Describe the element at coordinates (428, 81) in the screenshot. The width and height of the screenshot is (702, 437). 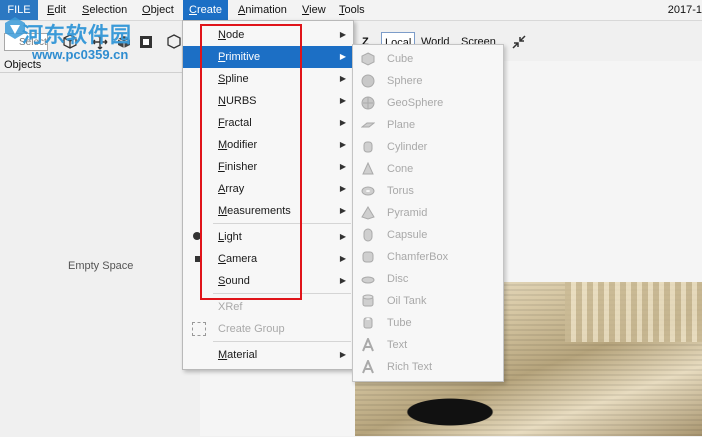
I see `prim-item-sphere: Sphere` at that location.